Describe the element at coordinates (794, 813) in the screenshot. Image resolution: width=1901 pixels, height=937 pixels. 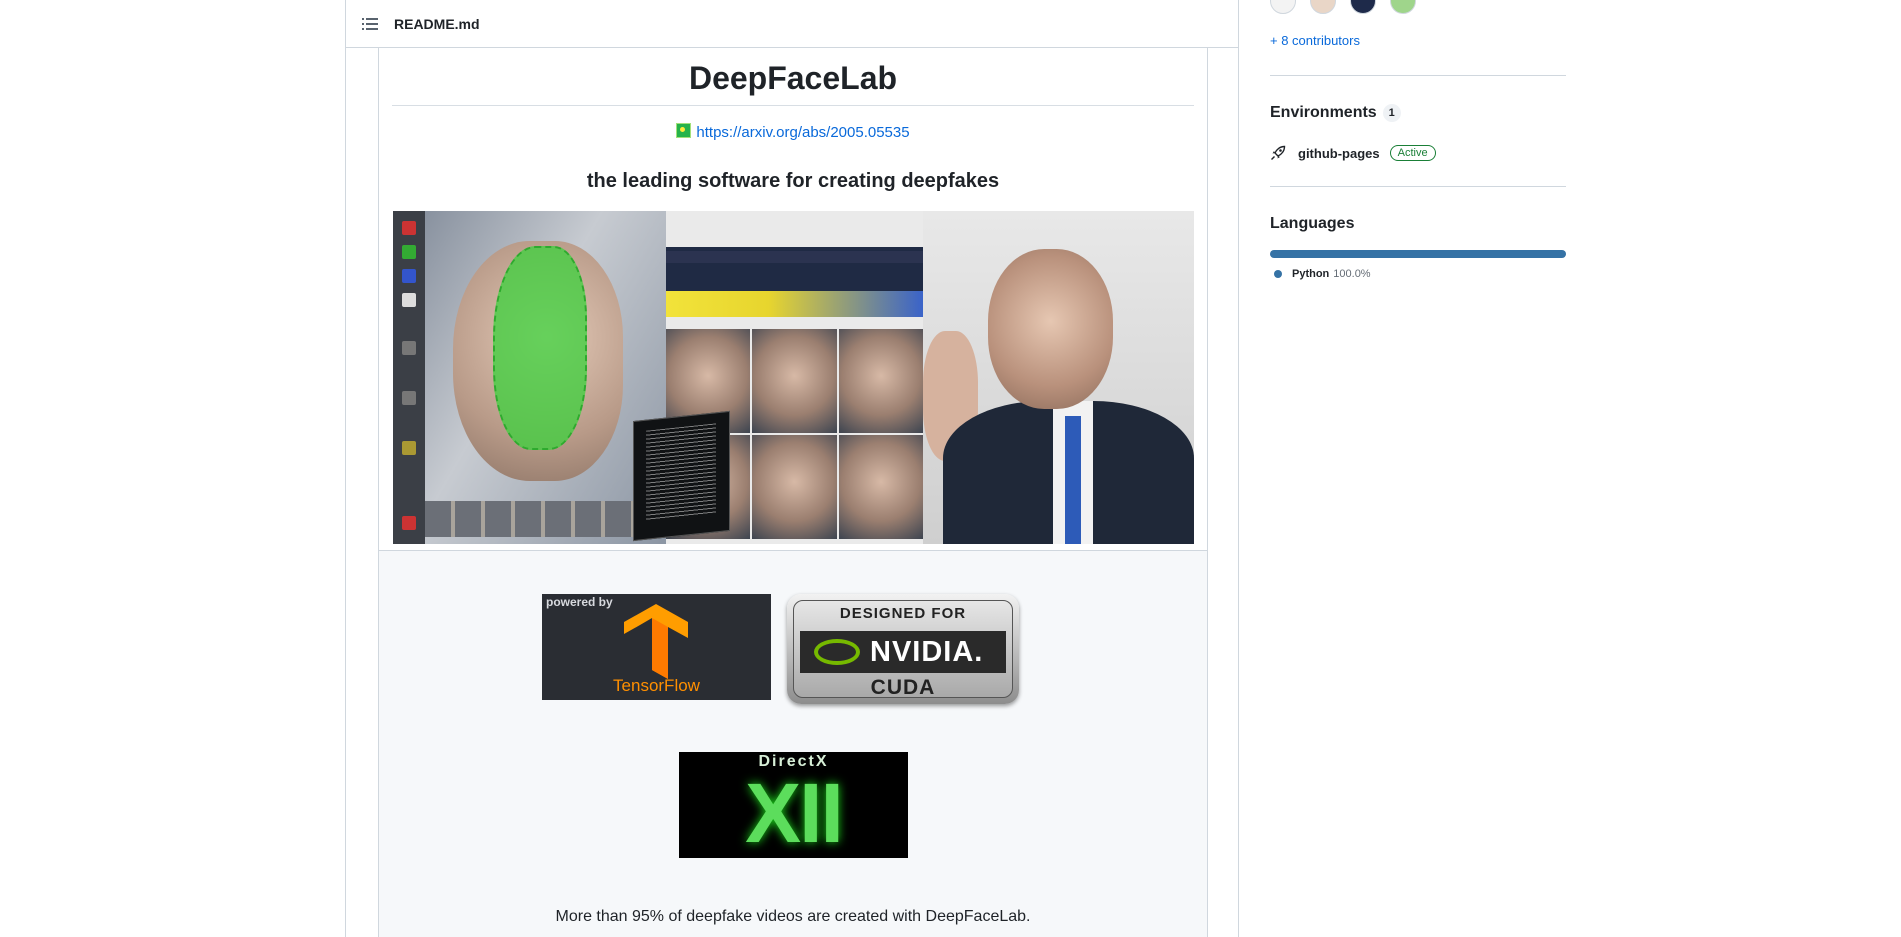
I see `directx-version: XII` at that location.